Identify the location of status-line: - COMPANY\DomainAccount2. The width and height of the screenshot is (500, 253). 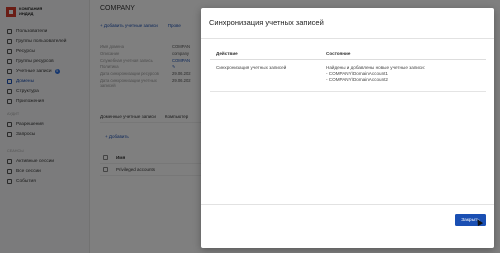
(357, 79).